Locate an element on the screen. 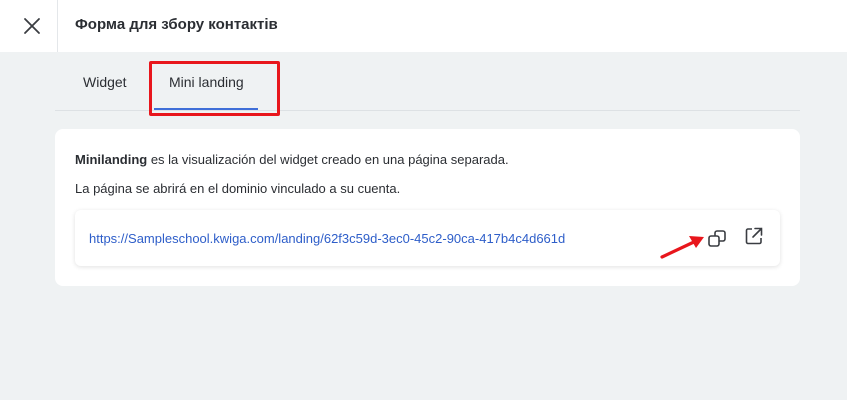 The image size is (847, 400). copy-icon is located at coordinates (717, 238).